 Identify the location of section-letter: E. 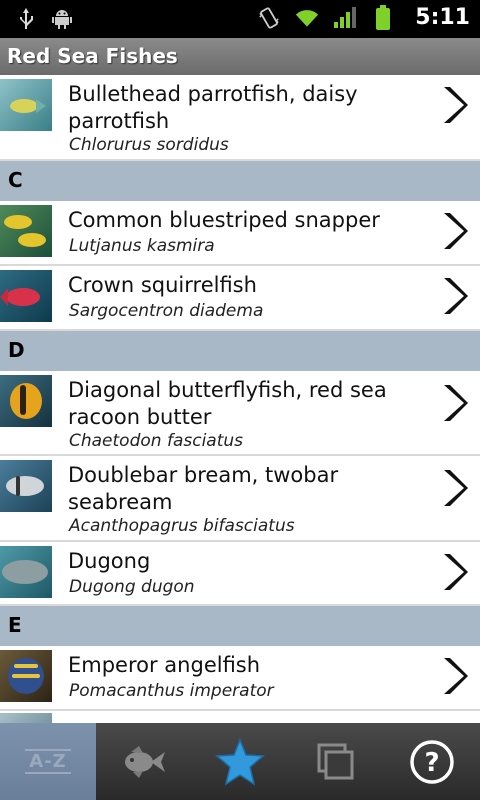
(15, 625).